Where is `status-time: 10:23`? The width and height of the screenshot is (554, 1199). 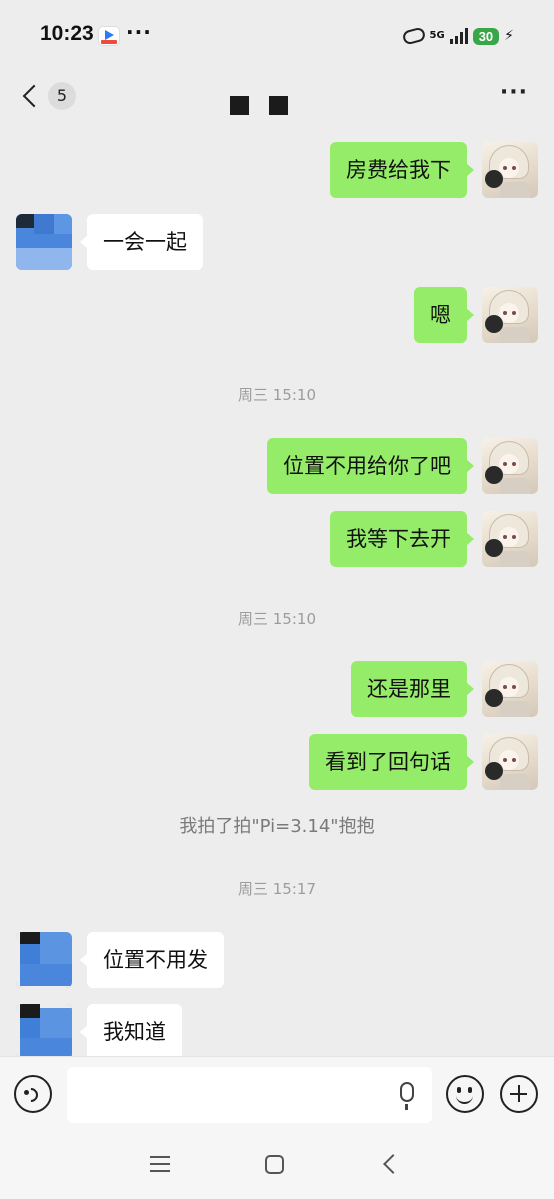 status-time: 10:23 is located at coordinates (67, 33).